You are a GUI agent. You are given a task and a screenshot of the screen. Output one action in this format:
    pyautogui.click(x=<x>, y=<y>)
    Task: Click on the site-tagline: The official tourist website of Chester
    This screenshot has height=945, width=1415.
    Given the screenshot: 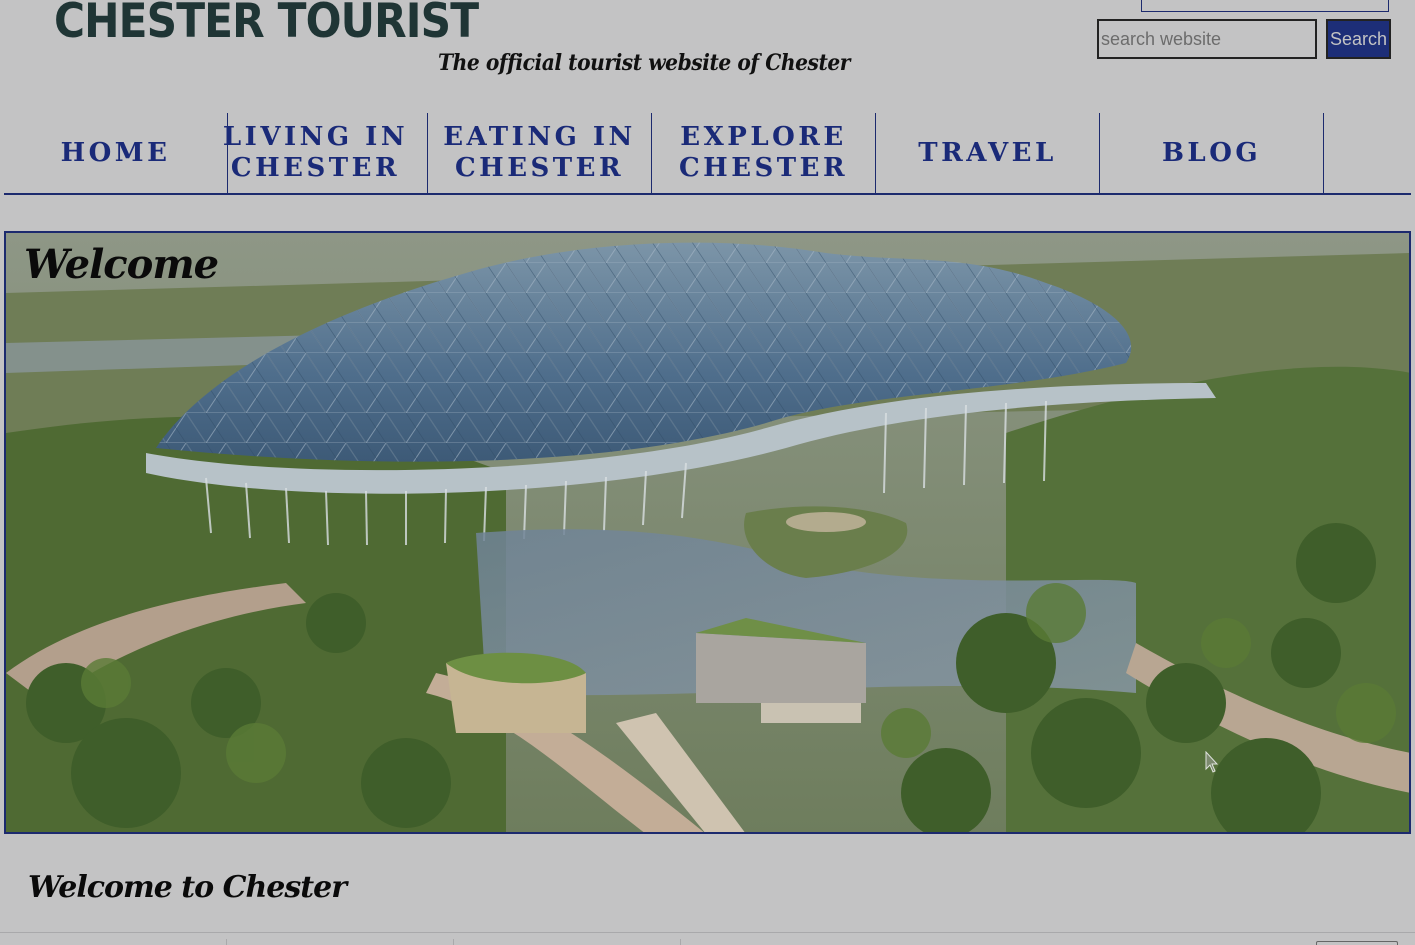 What is the action you would take?
    pyautogui.click(x=644, y=63)
    